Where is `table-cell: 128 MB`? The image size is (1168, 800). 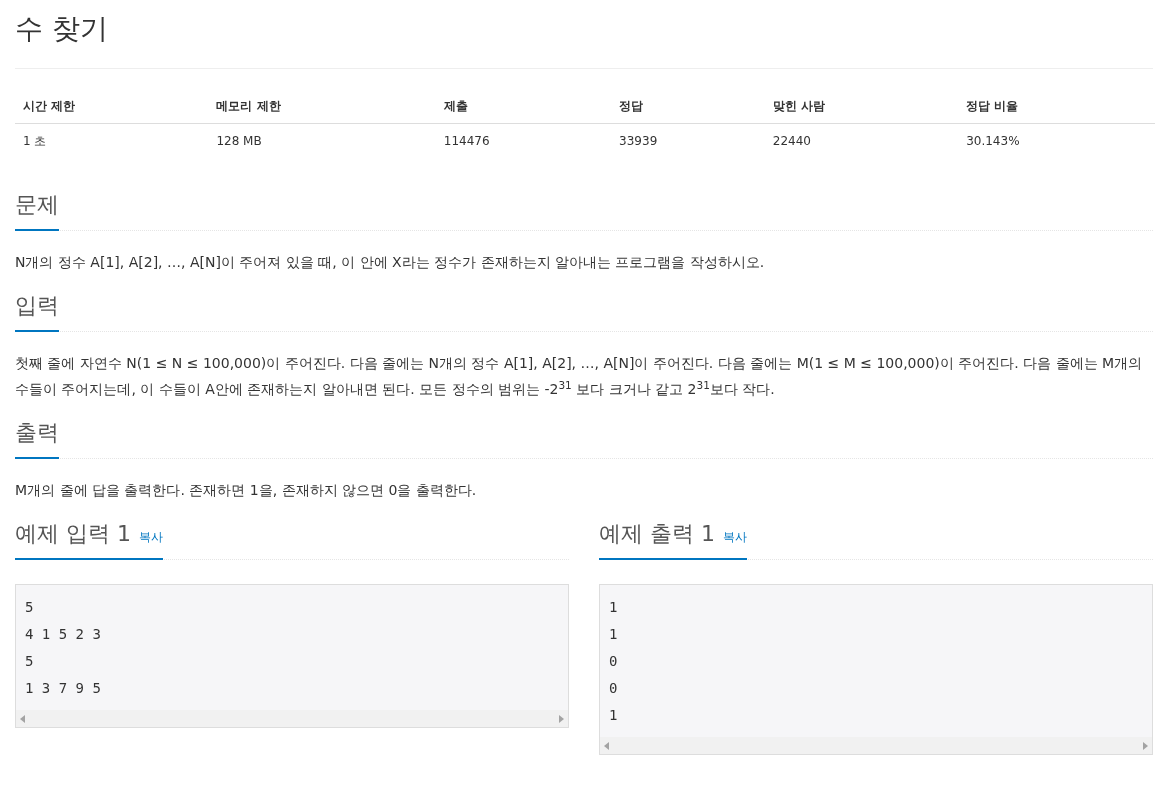 table-cell: 128 MB is located at coordinates (322, 140).